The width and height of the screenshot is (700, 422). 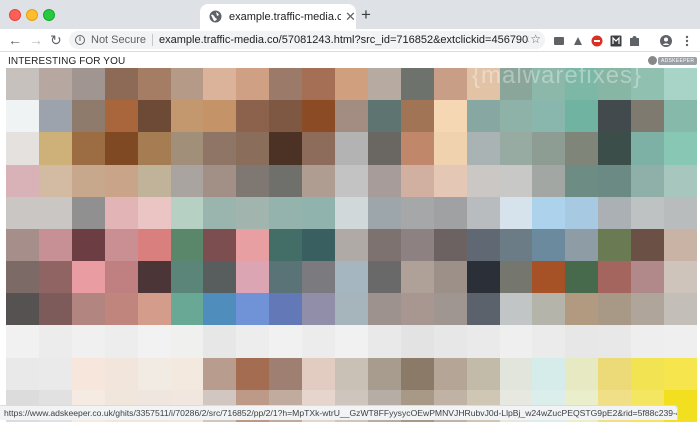 I want to click on close-window-button, so click(x=15, y=15).